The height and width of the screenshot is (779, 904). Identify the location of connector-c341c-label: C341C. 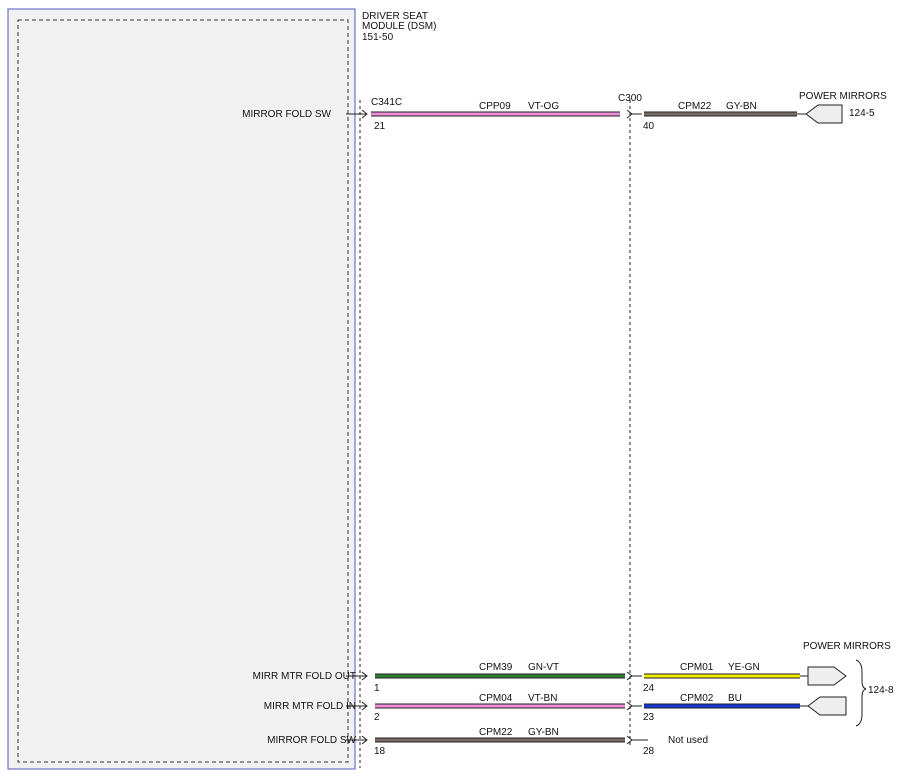
(387, 102).